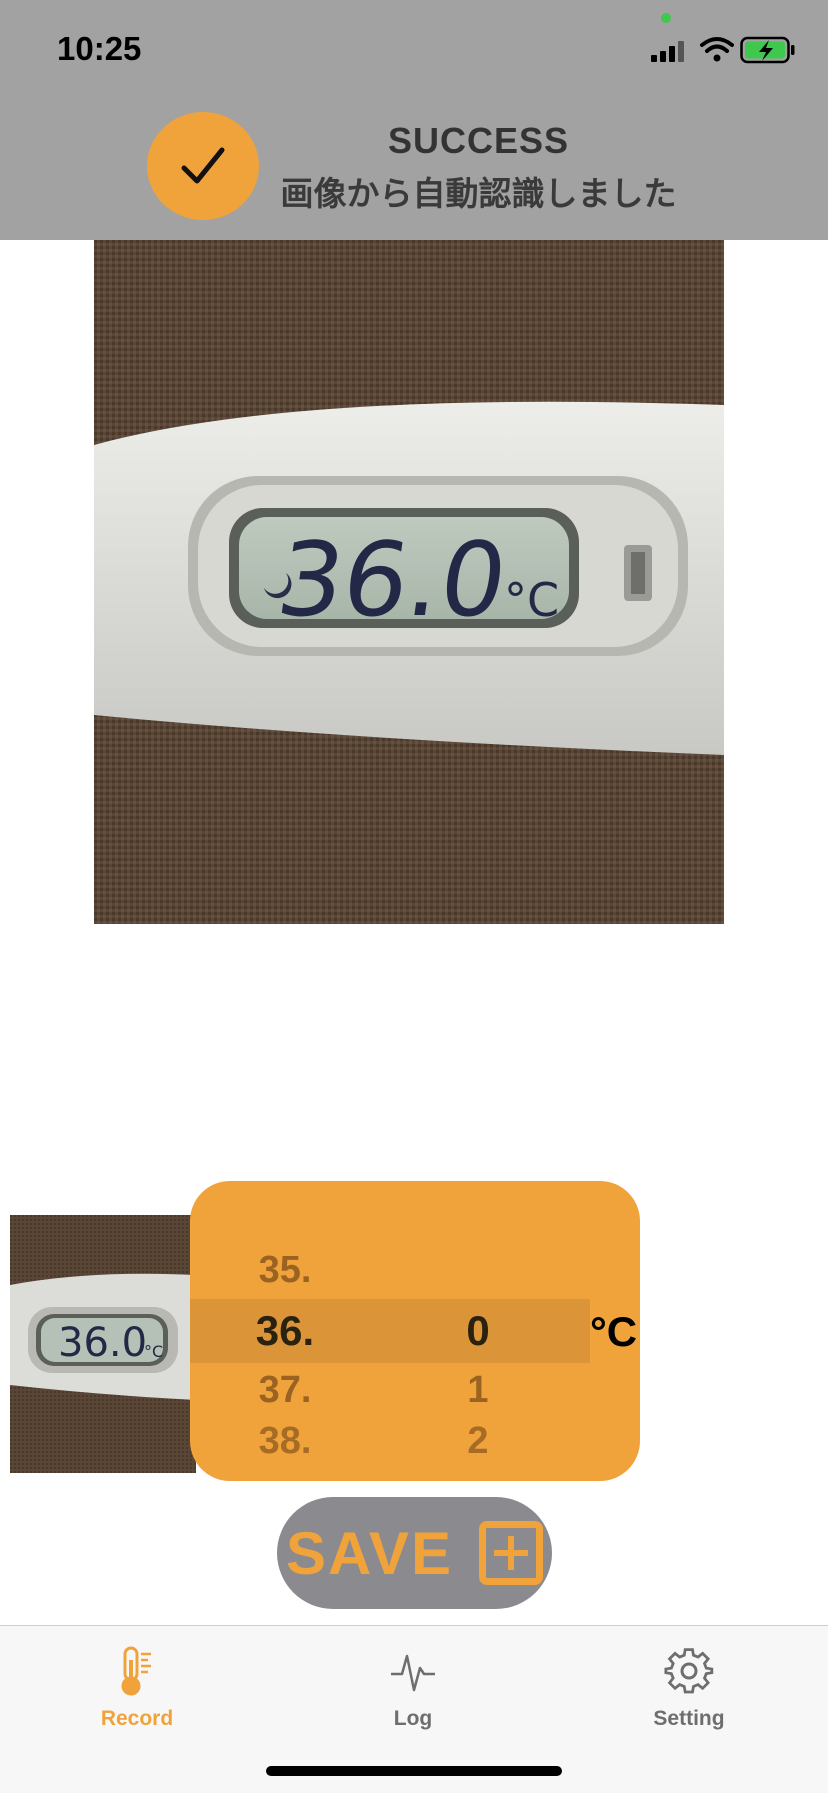 The height and width of the screenshot is (1793, 828). Describe the element at coordinates (136, 1671) in the screenshot. I see `thermometer-icon` at that location.